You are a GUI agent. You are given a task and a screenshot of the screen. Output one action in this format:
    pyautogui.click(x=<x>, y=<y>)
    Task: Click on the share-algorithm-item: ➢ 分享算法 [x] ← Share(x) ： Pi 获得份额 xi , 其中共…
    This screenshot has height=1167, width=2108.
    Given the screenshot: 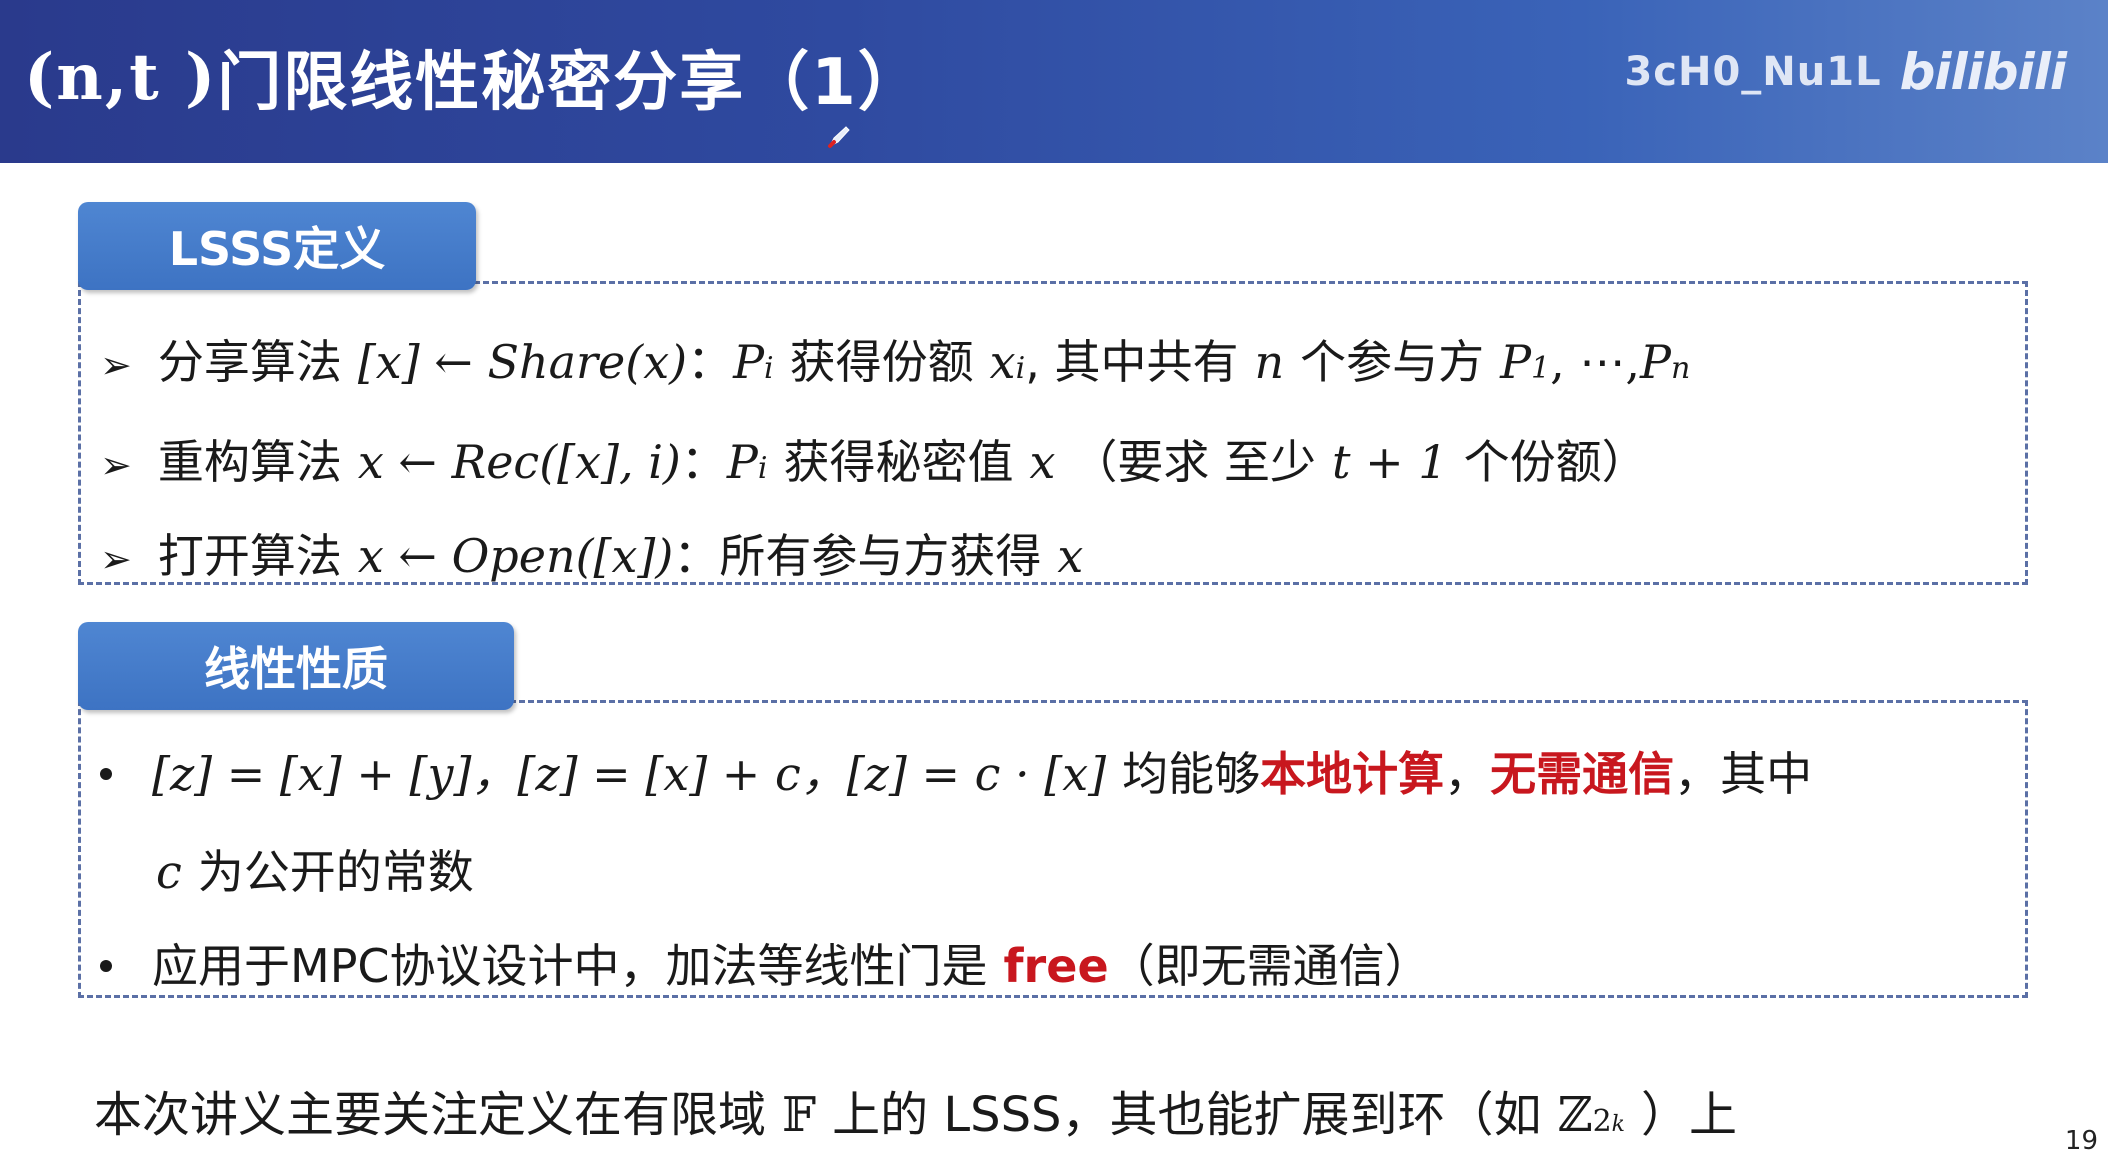 What is the action you would take?
    pyautogui.click(x=895, y=359)
    